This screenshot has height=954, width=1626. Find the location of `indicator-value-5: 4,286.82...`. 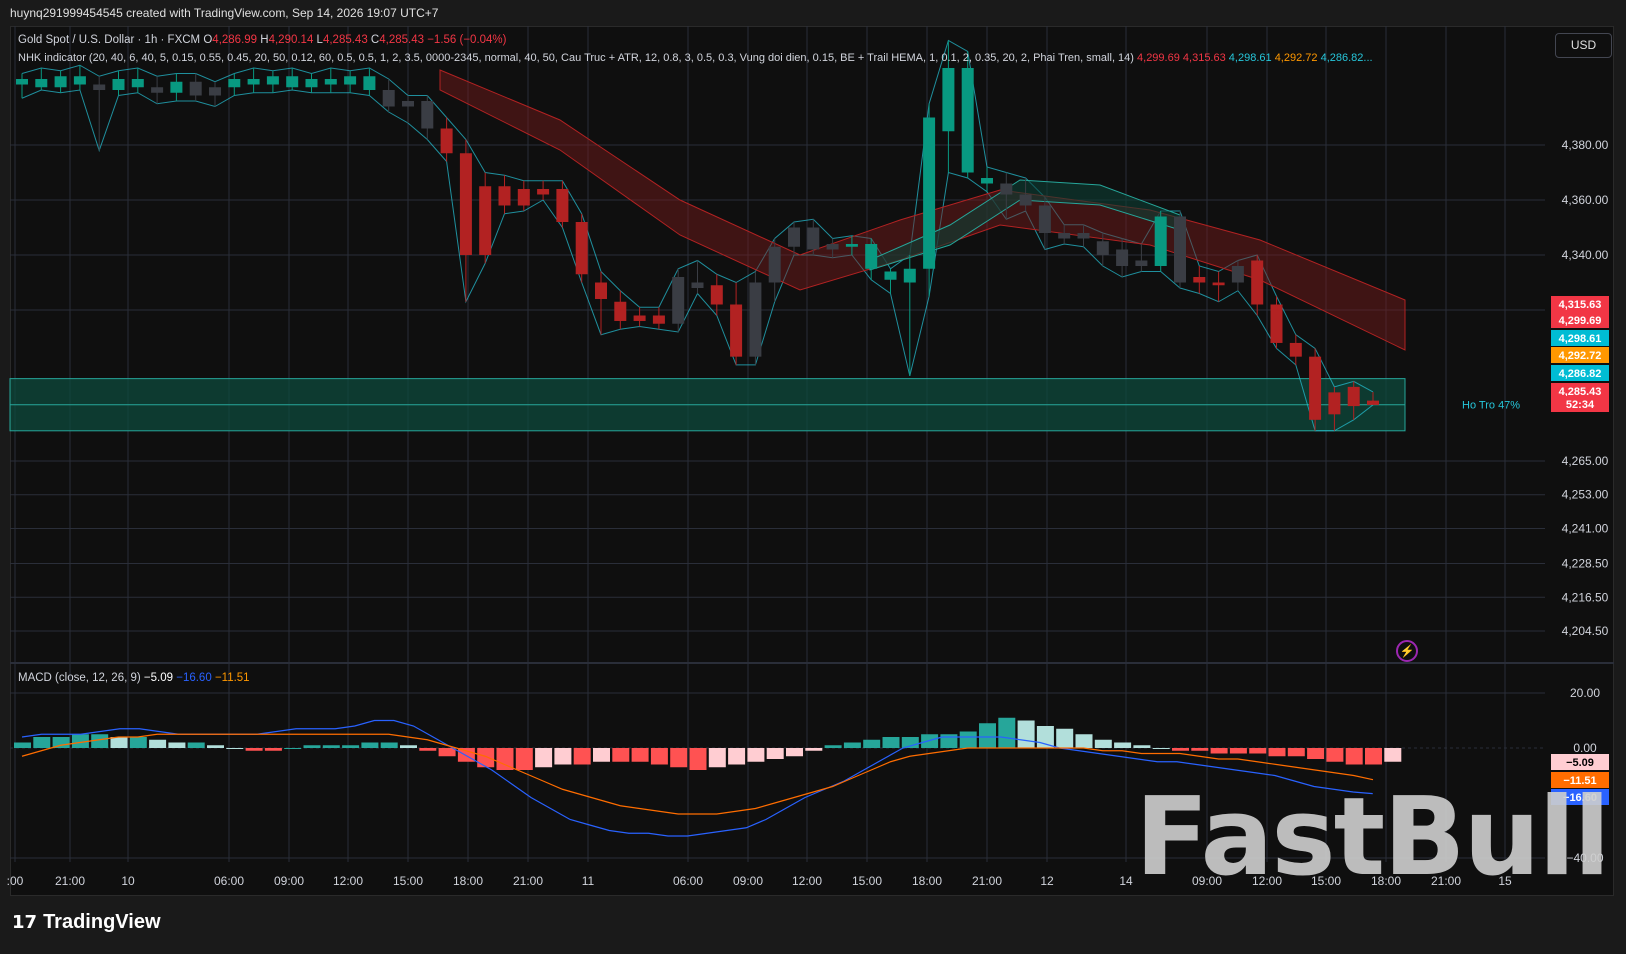

indicator-value-5: 4,286.82... is located at coordinates (1346, 58).